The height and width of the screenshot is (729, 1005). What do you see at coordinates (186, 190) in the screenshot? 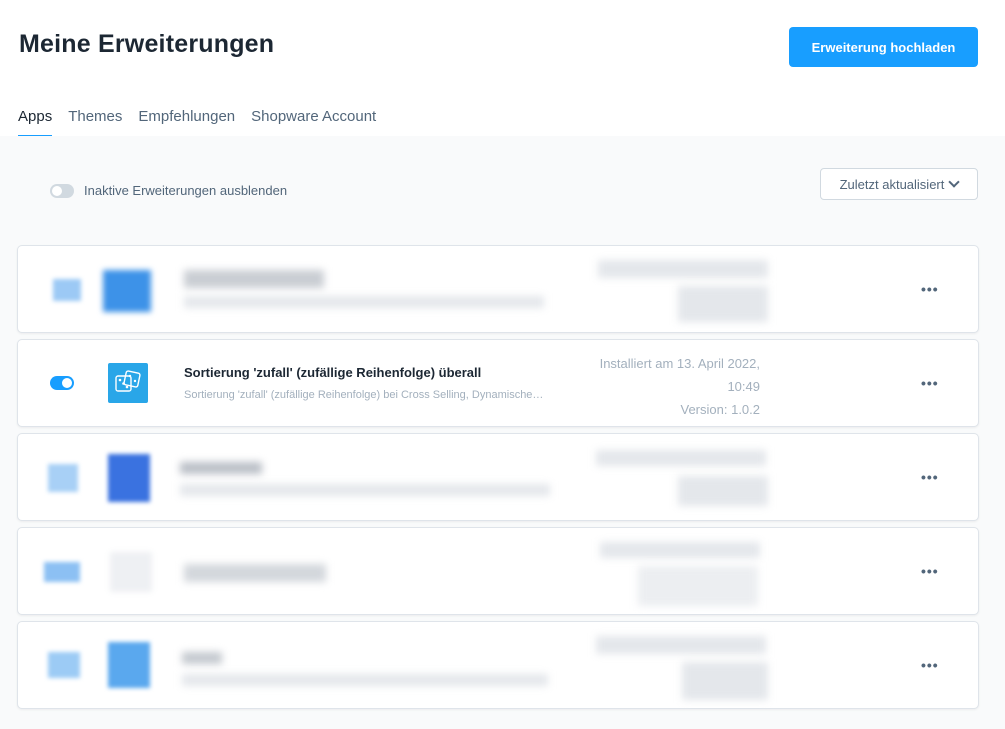
I see `hide-inactive-label: Inaktive Erweiterungen ausblenden` at bounding box center [186, 190].